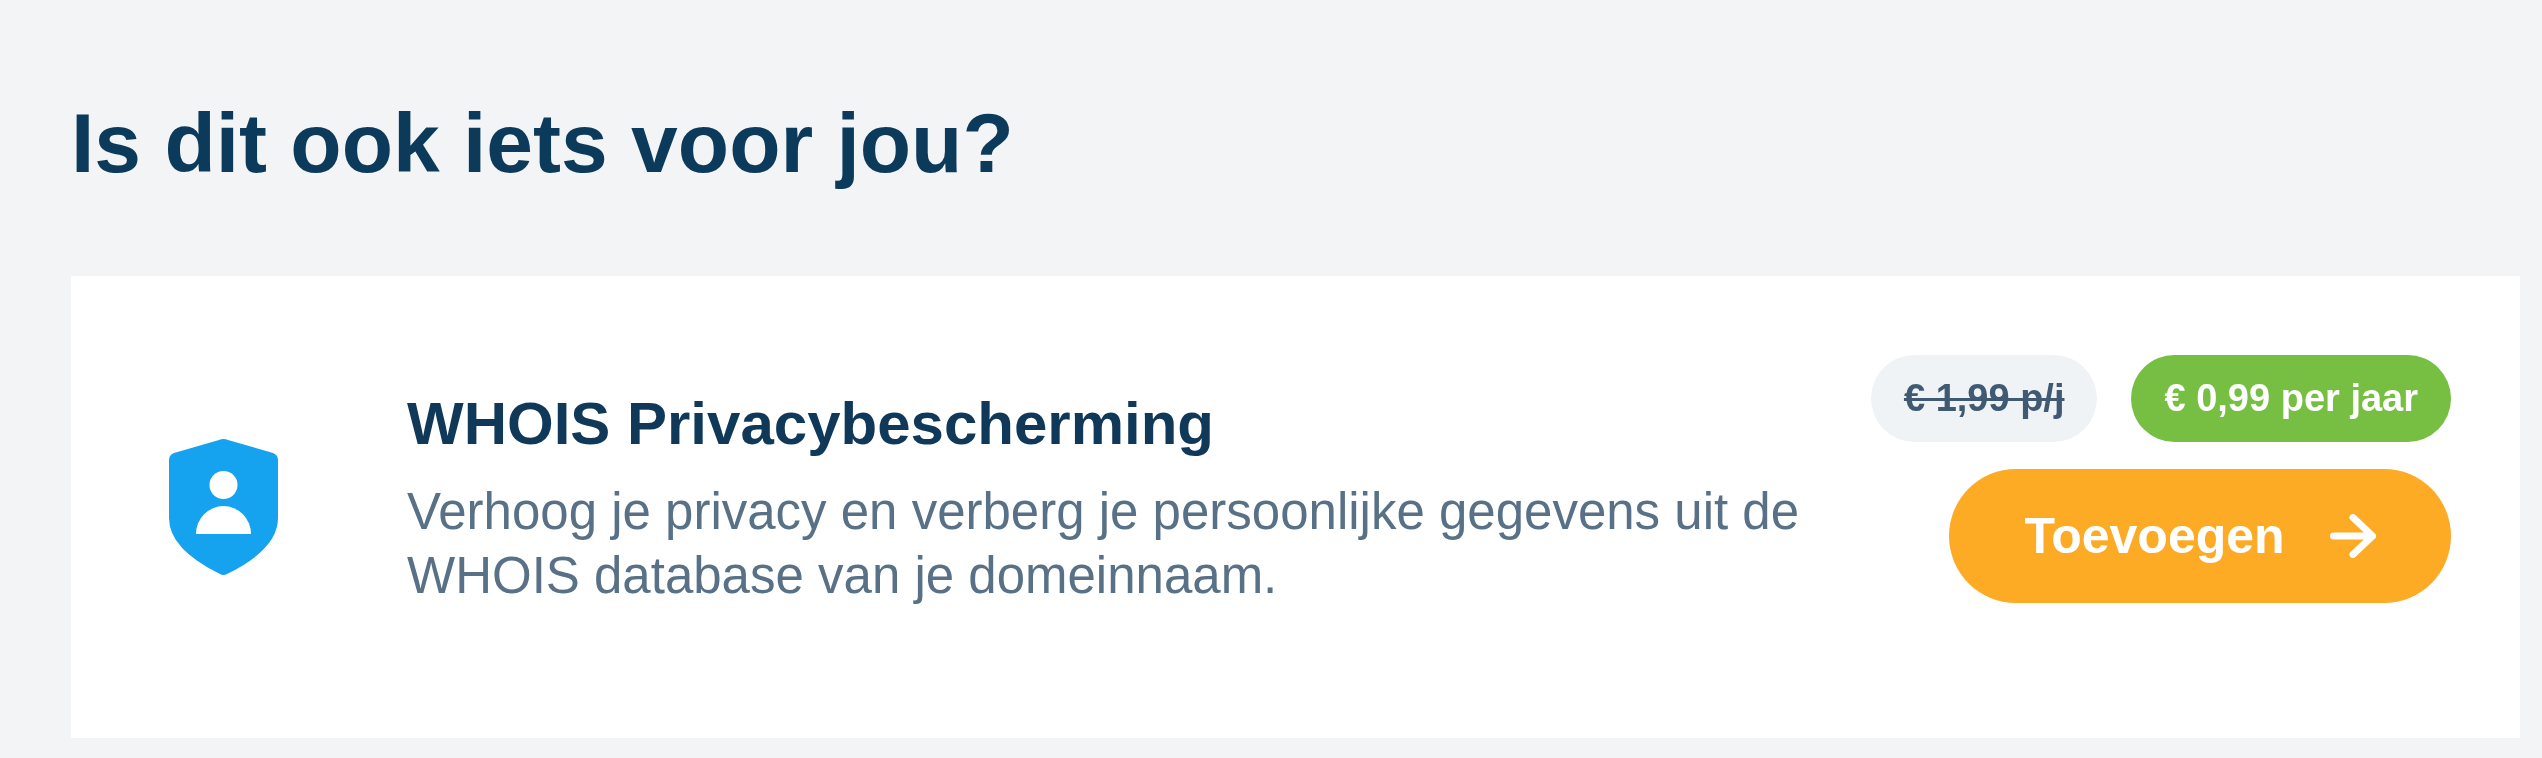 This screenshot has width=2542, height=758. What do you see at coordinates (810, 424) in the screenshot?
I see `offer-title: WHOIS Privacybescherming` at bounding box center [810, 424].